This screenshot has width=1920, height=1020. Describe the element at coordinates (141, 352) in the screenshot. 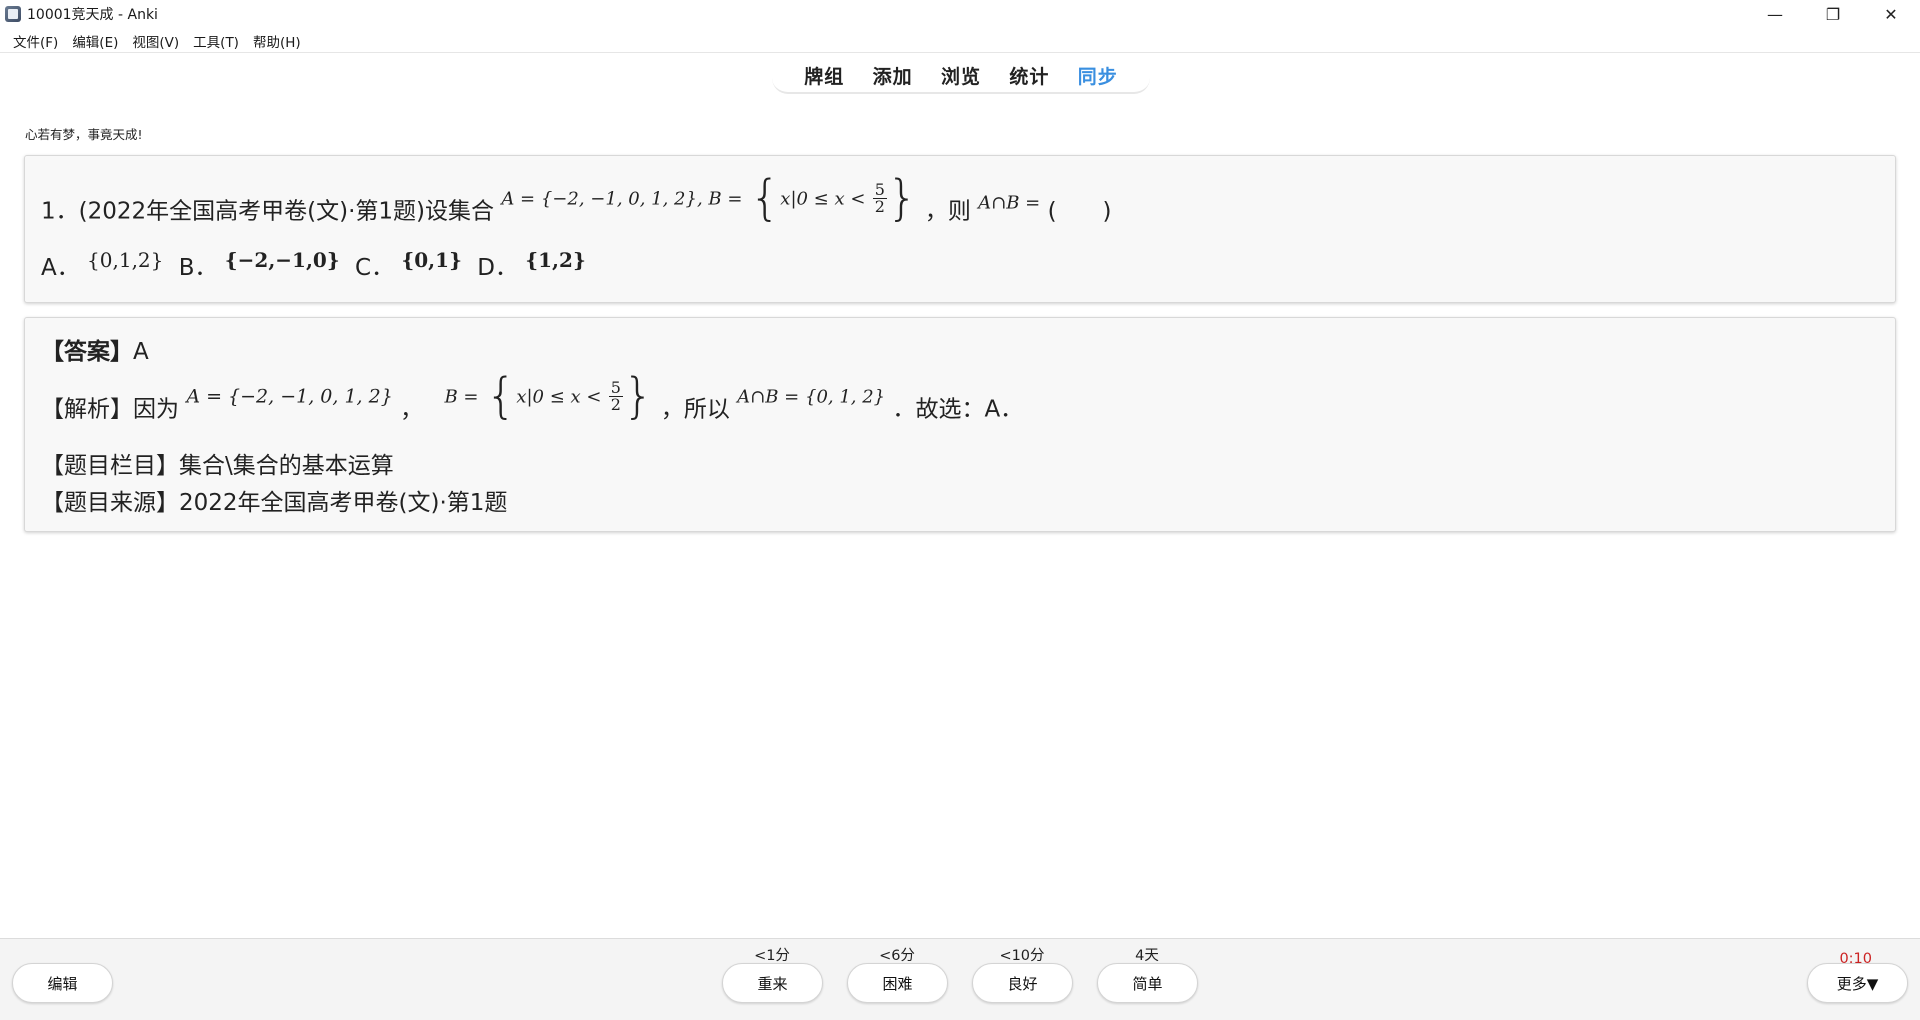

I see `answer-value: A` at that location.